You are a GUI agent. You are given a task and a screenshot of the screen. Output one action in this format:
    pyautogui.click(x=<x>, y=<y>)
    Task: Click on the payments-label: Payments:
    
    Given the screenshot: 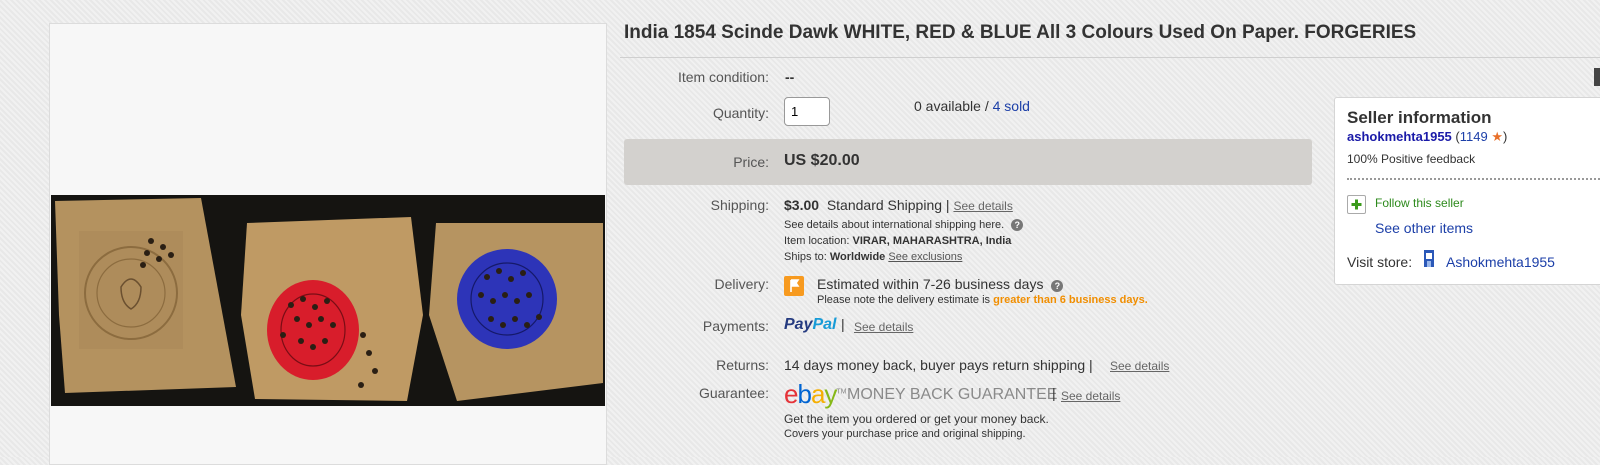 What is the action you would take?
    pyautogui.click(x=735, y=326)
    